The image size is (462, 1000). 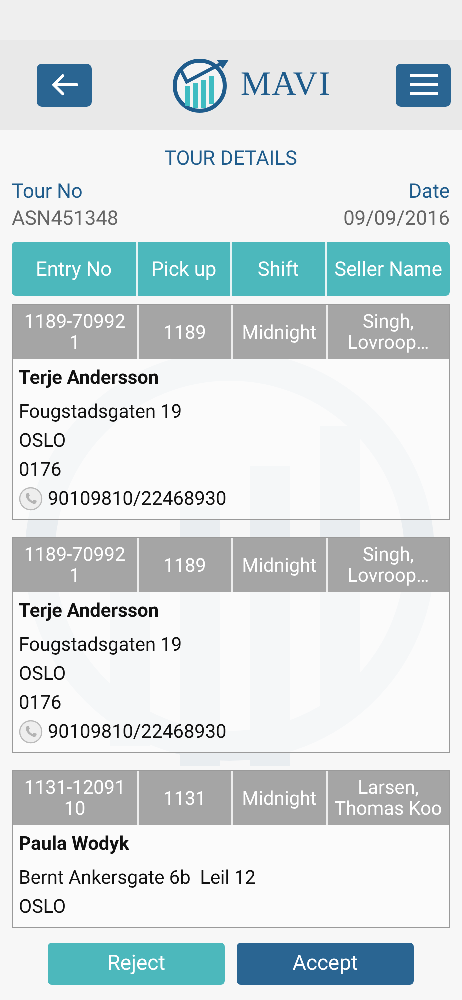 I want to click on table-cell: 1131, so click(x=184, y=798).